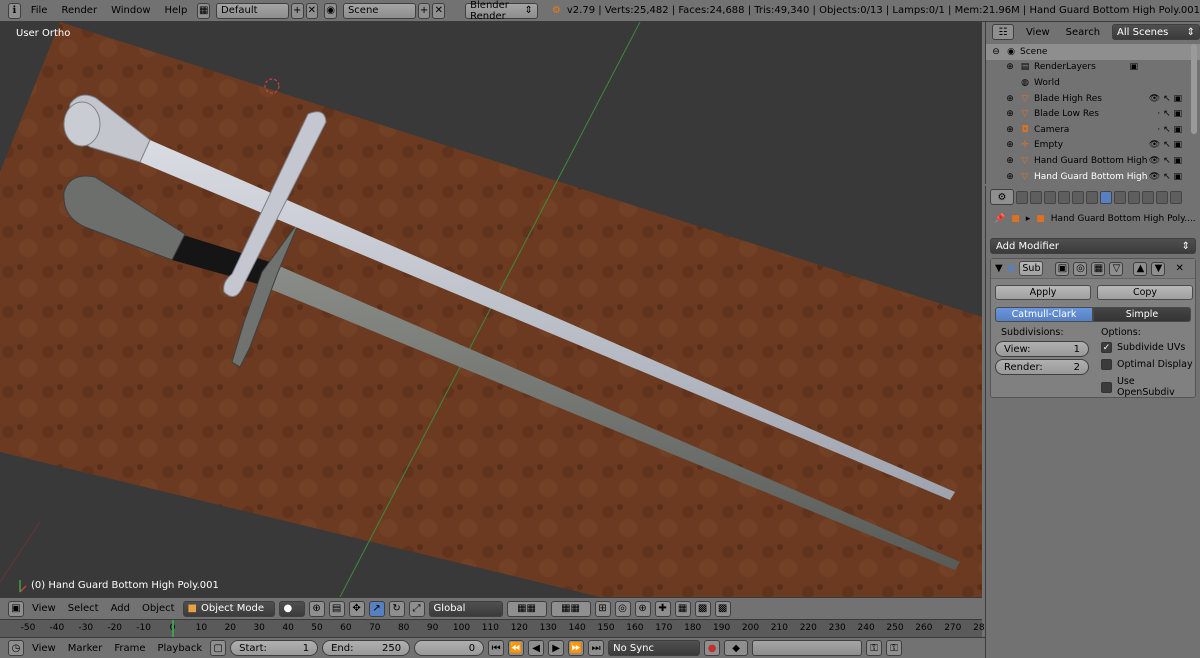  Describe the element at coordinates (16, 648) in the screenshot. I see `timeline-editor-icon: ◷` at that location.